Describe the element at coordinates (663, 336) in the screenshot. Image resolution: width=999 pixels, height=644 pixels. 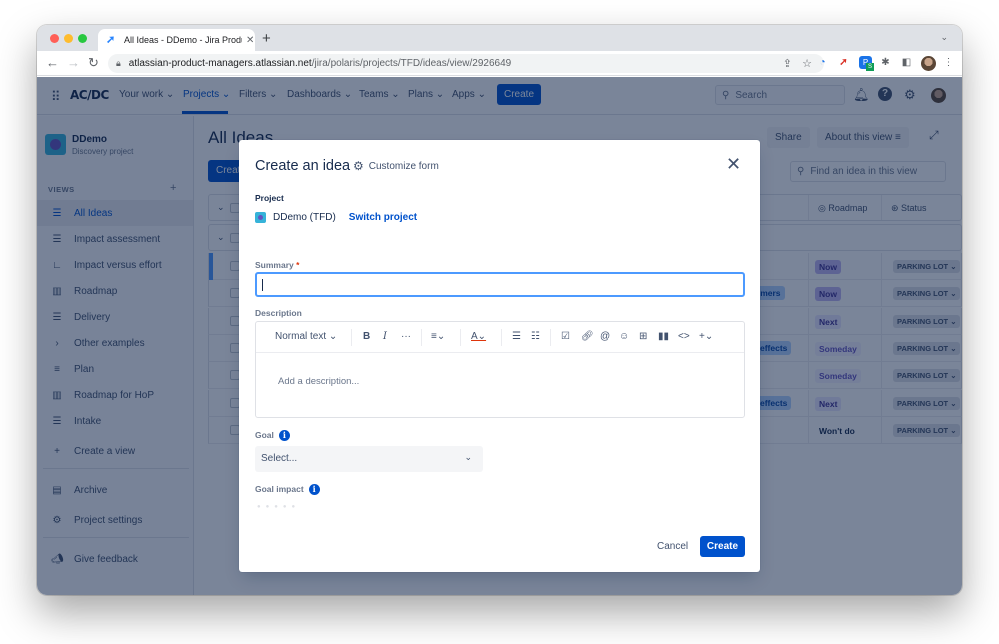
I see `layout-icon: ▮▮` at that location.